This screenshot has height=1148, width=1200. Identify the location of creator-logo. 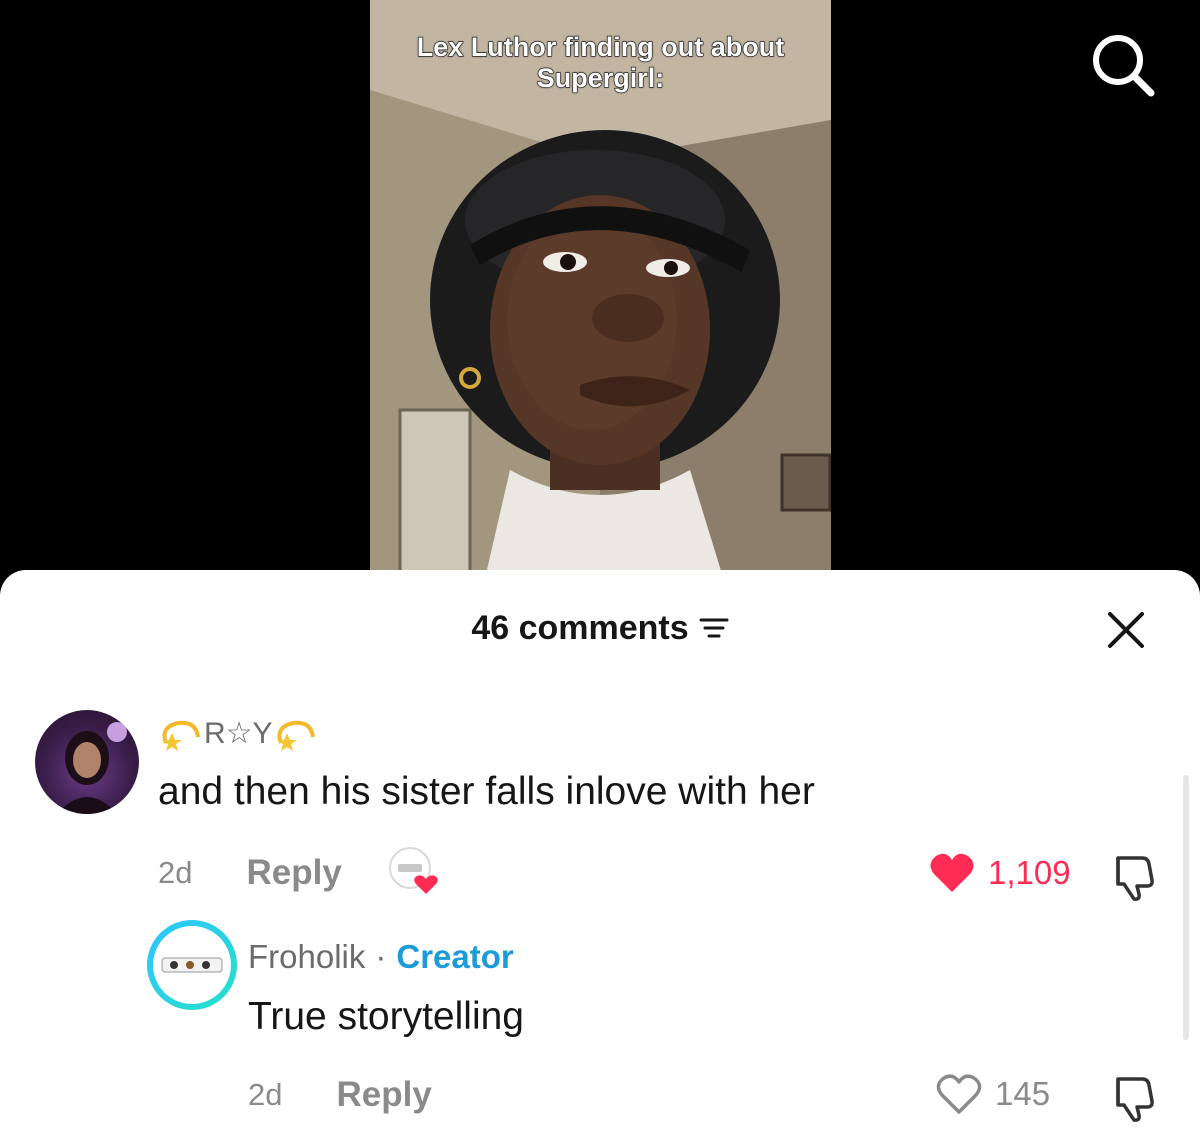
(192, 965).